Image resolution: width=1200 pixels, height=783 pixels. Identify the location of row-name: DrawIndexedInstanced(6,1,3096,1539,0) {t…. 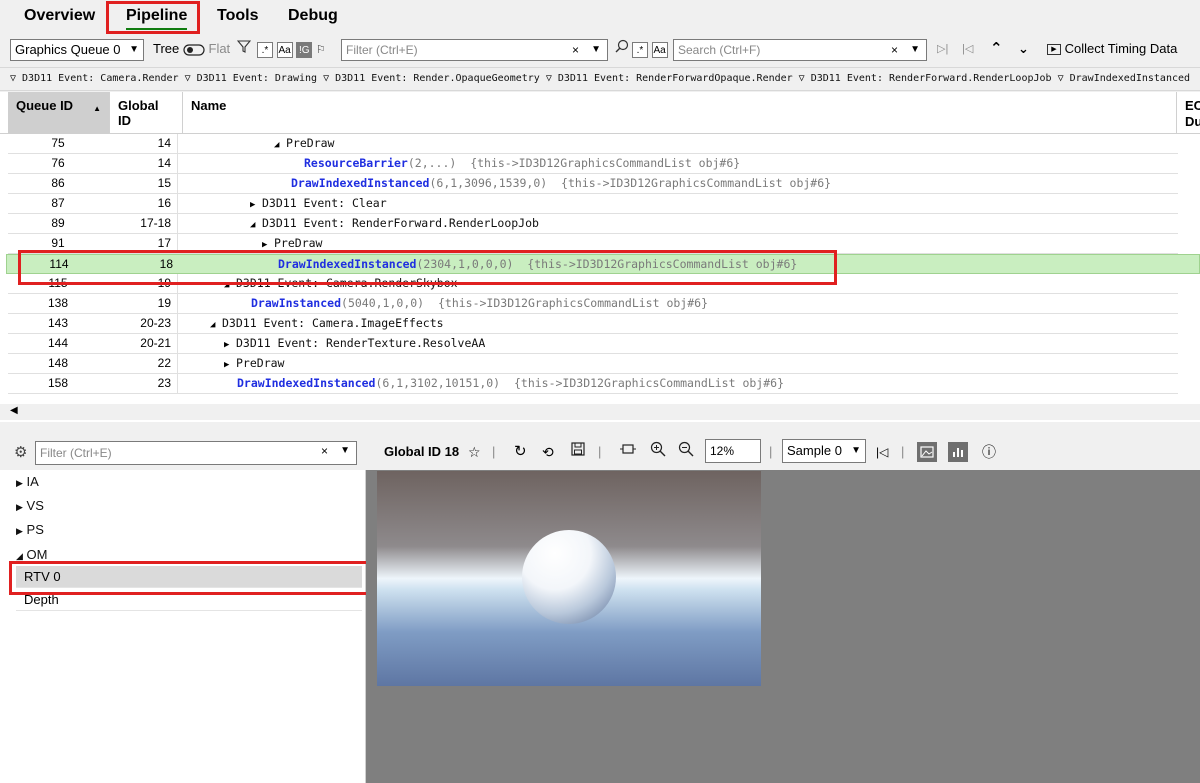
(561, 183).